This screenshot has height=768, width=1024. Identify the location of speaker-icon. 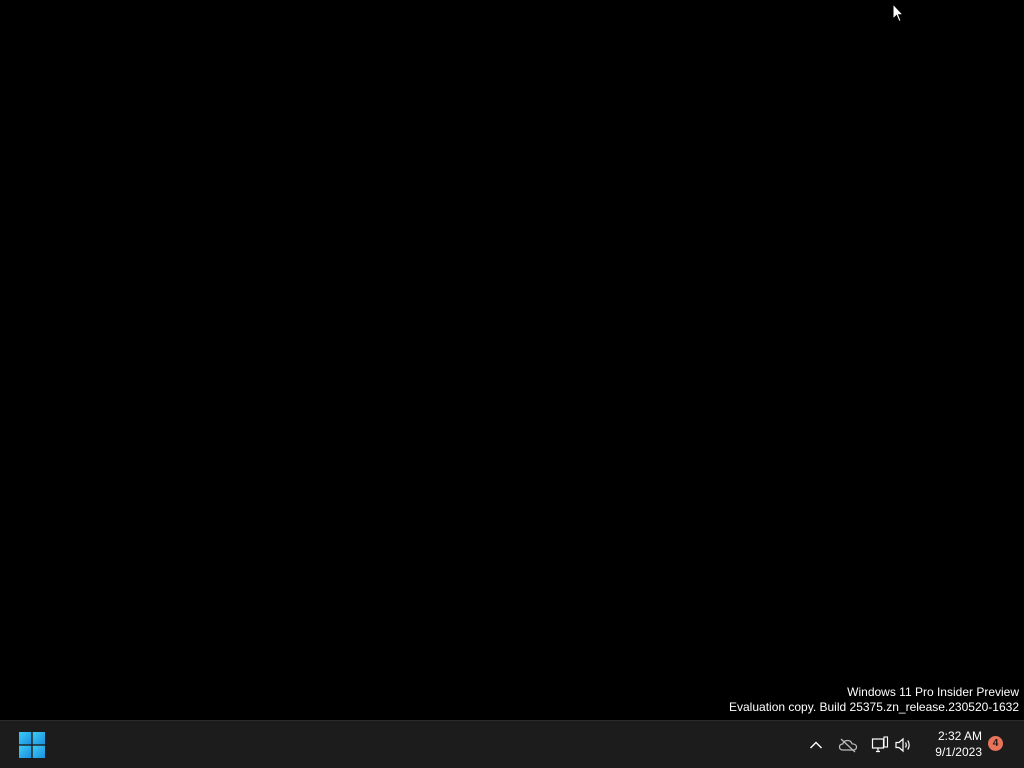
(902, 745).